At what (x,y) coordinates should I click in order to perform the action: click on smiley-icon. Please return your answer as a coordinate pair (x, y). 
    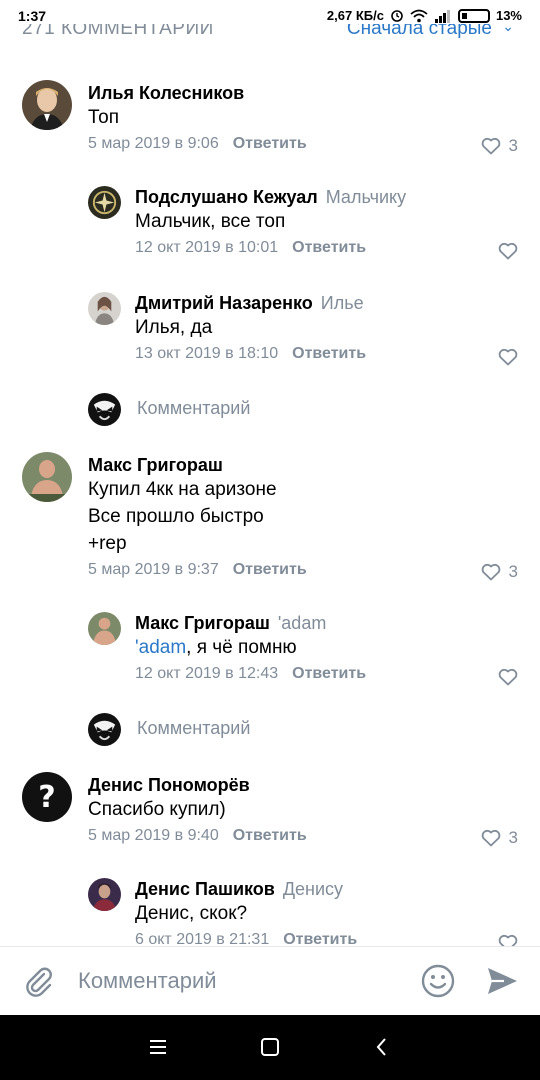
    Looking at the image, I should click on (438, 981).